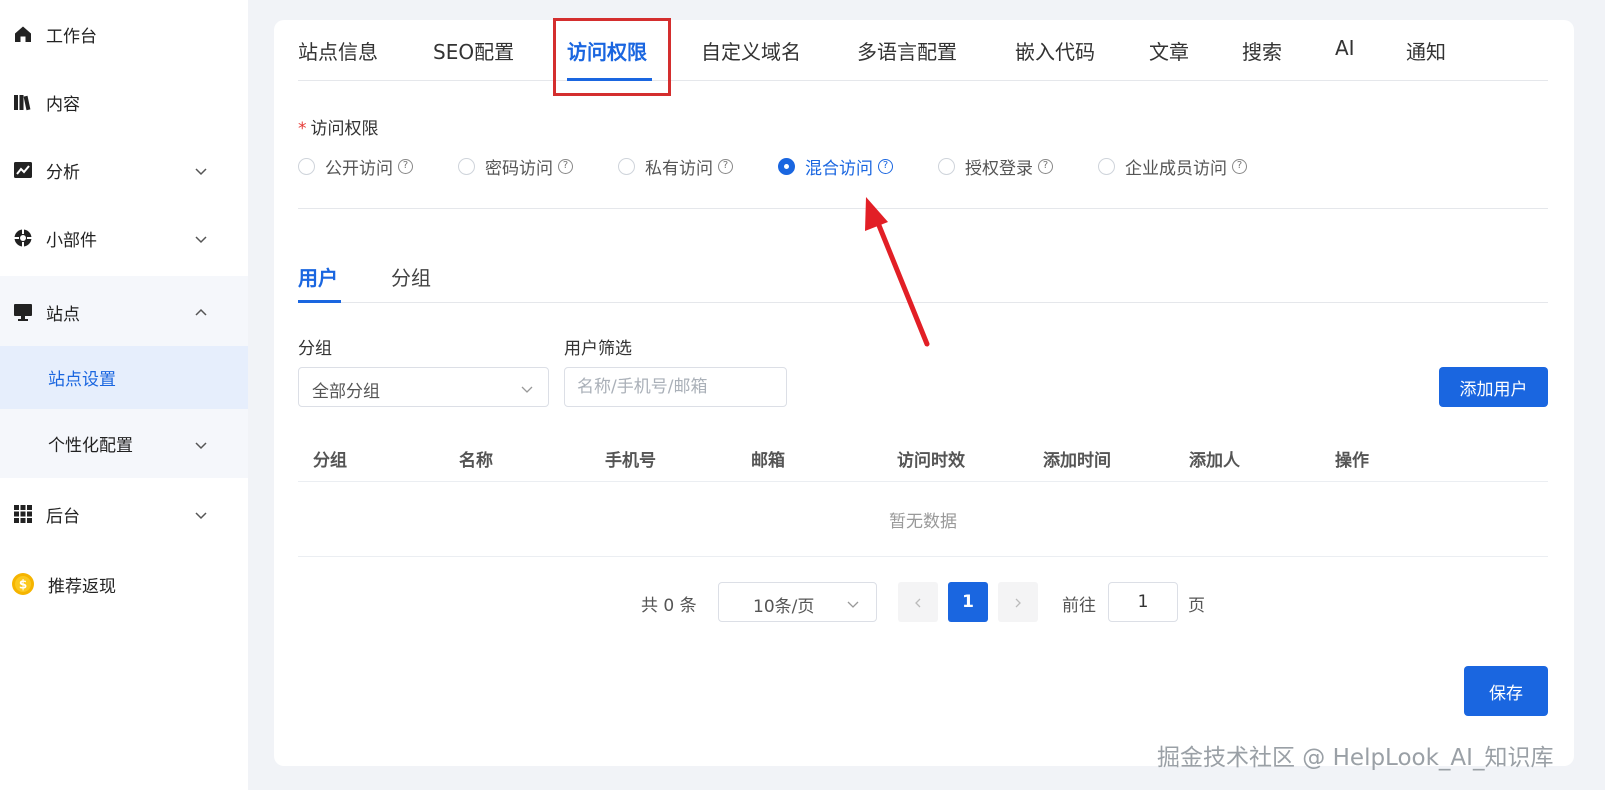 This screenshot has width=1605, height=790. What do you see at coordinates (1355, 758) in the screenshot?
I see `watermark: 掘金技术社区 @ HelpLook_AI_知识库` at bounding box center [1355, 758].